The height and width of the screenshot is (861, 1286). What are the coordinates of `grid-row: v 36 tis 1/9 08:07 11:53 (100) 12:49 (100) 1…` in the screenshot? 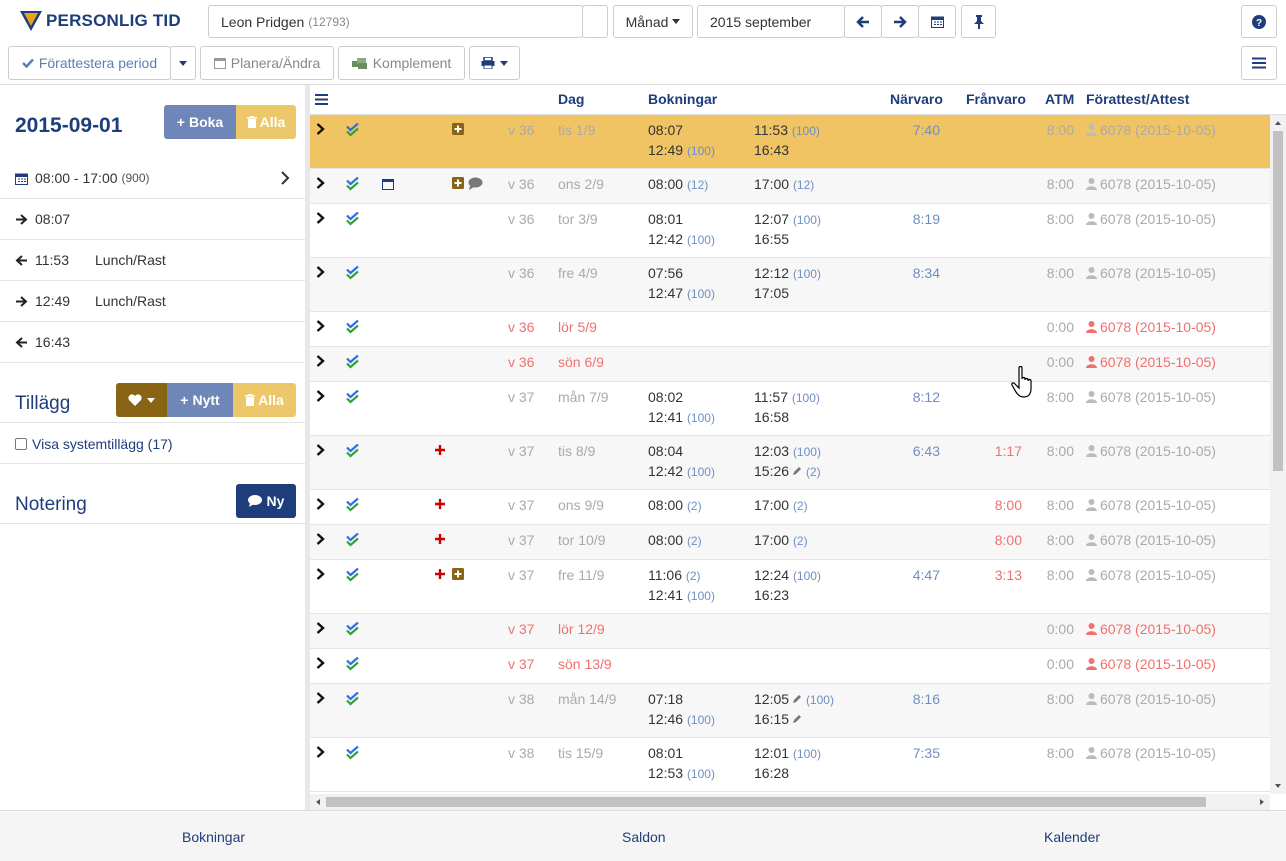 It's located at (790, 142).